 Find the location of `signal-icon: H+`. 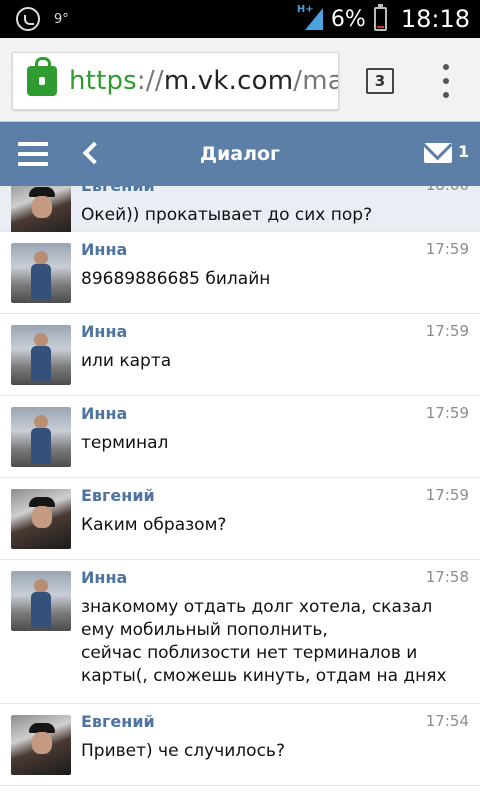

signal-icon: H+ is located at coordinates (310, 18).